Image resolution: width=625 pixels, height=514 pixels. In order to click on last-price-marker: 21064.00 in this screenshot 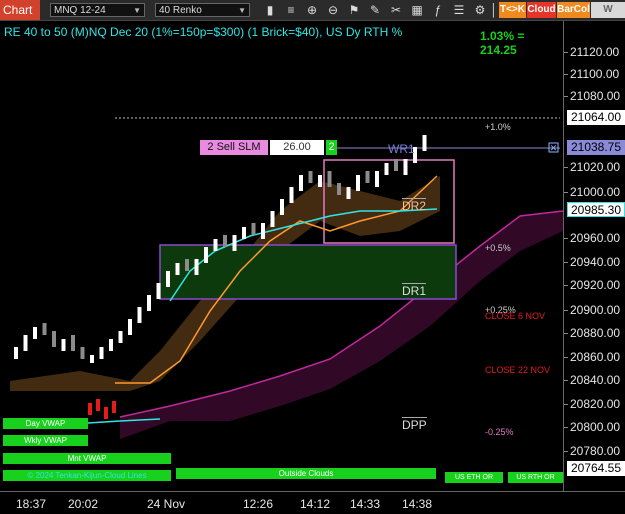, I will do `click(596, 117)`.